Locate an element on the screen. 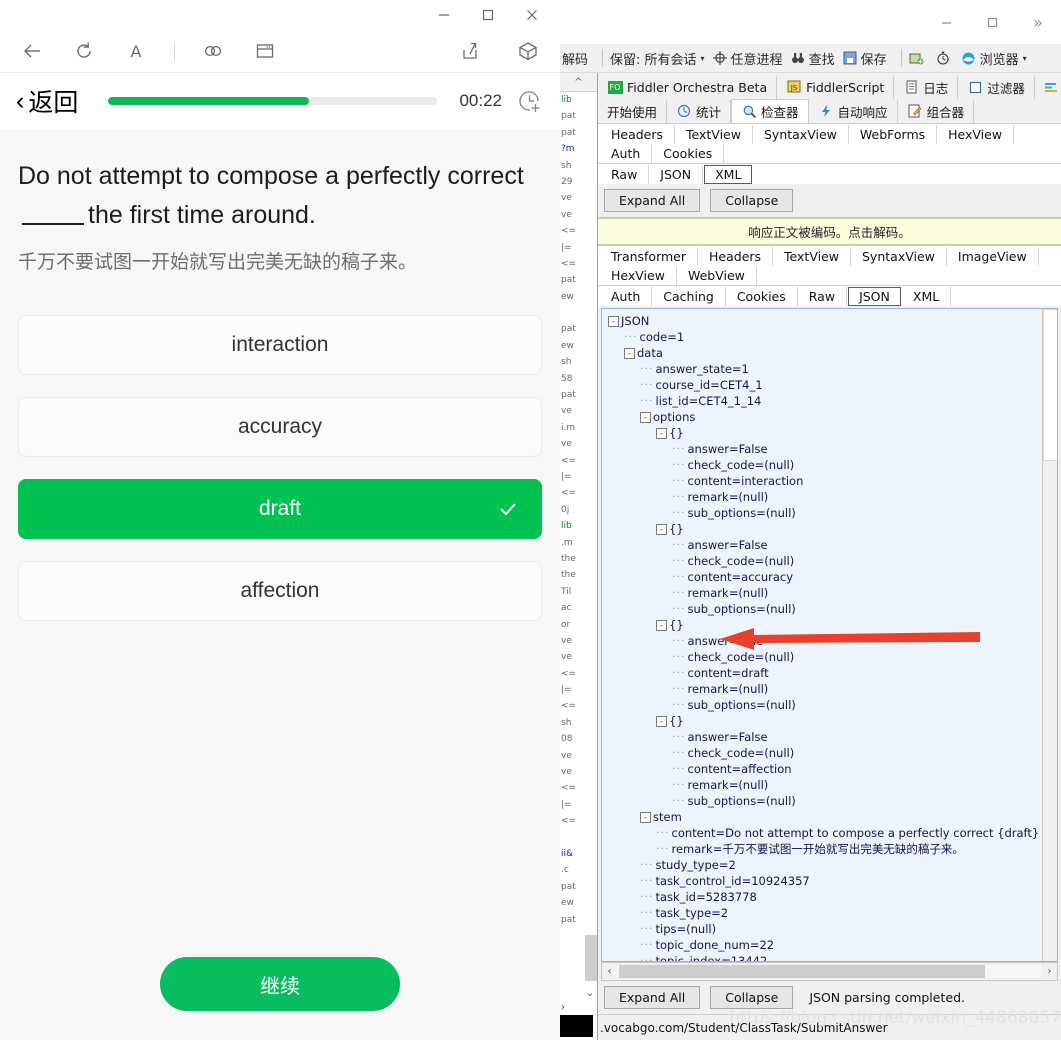 This screenshot has height=1040, width=1061. json-tree-node: ··· answer=True is located at coordinates (832, 641).